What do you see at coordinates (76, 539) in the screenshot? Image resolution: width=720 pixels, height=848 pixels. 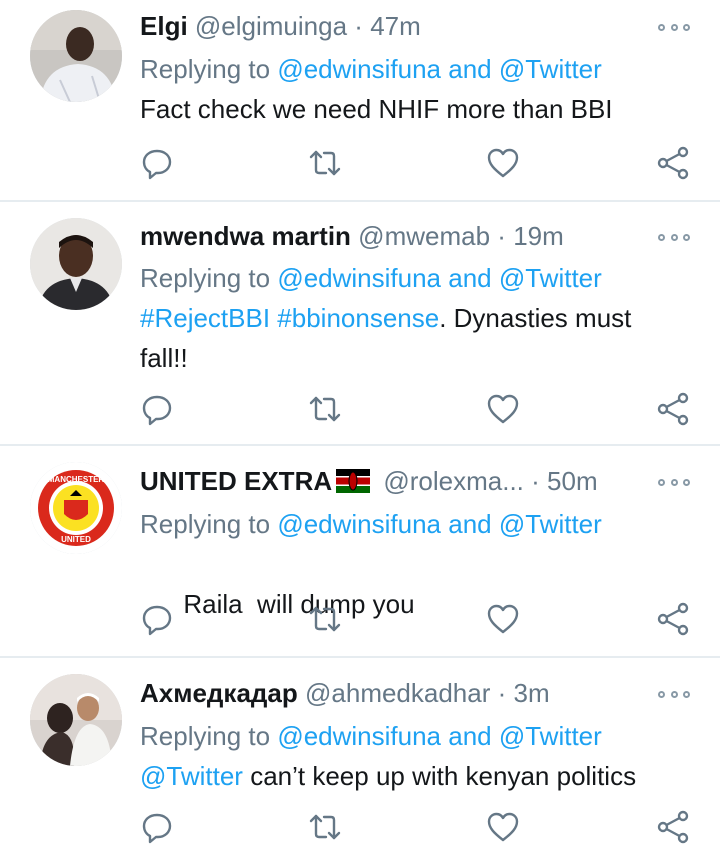 I see `crest-text-bottom: UNITED` at bounding box center [76, 539].